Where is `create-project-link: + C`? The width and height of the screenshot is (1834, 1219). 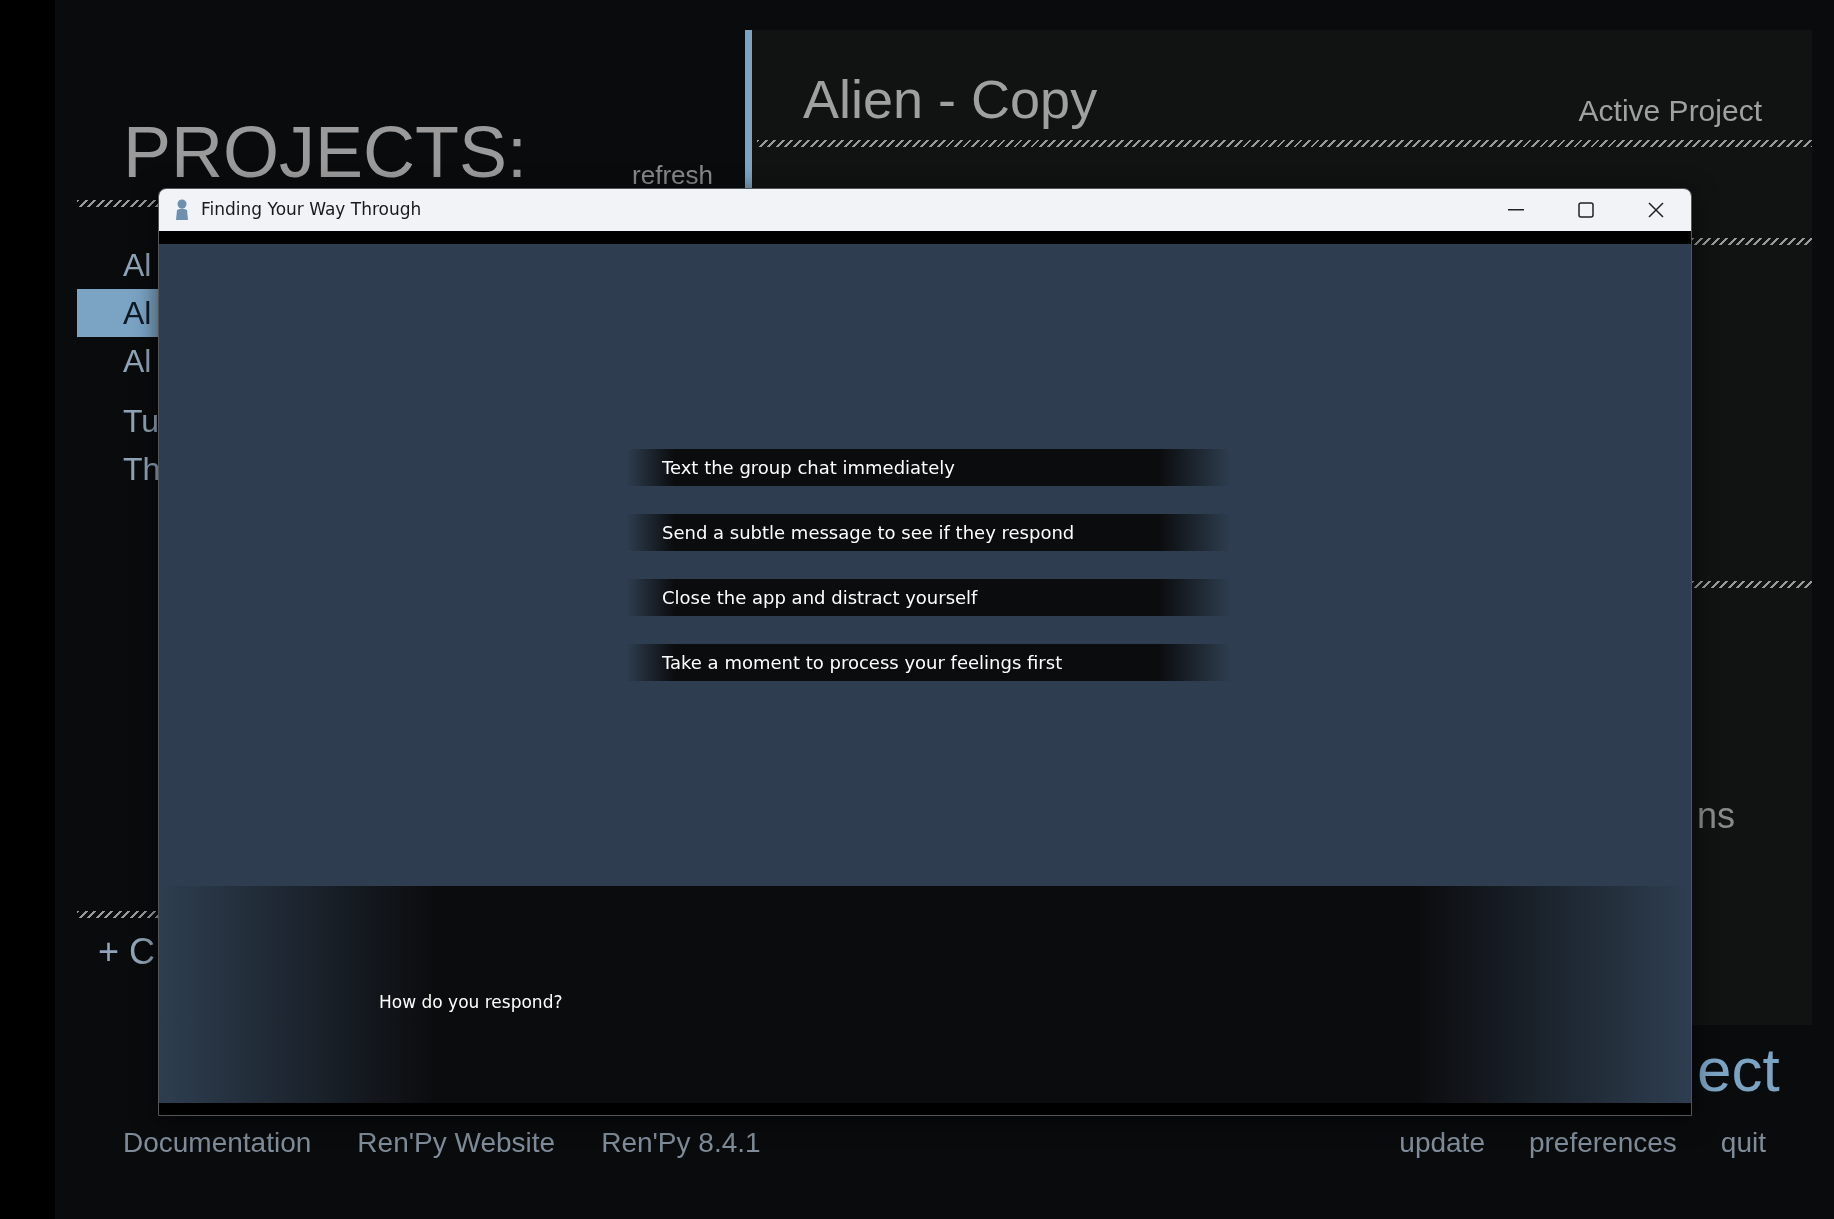
create-project-link: + C is located at coordinates (128, 952).